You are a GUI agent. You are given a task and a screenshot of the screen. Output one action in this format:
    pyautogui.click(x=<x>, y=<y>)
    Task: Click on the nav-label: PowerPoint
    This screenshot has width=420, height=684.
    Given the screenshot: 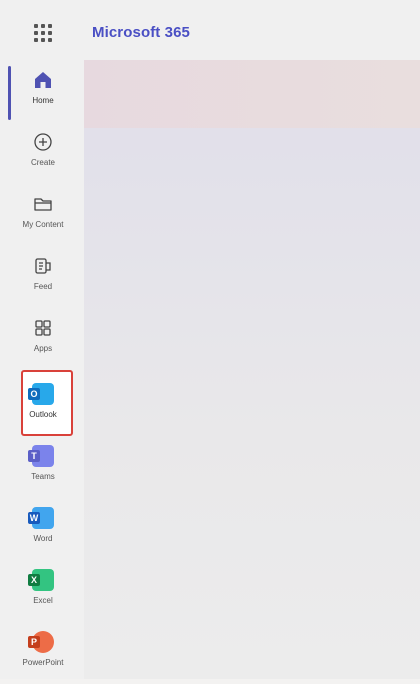 What is the action you would take?
    pyautogui.click(x=43, y=662)
    